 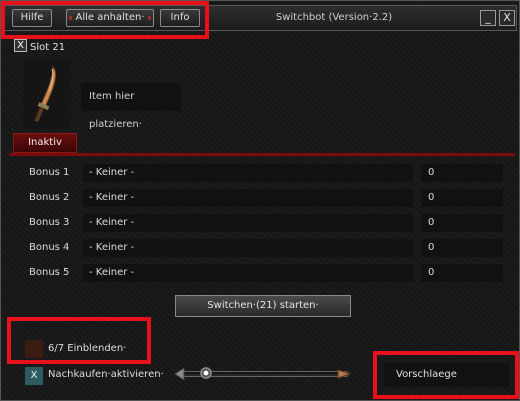 What do you see at coordinates (49, 272) in the screenshot?
I see `bonus-5-label: Bonus 5` at bounding box center [49, 272].